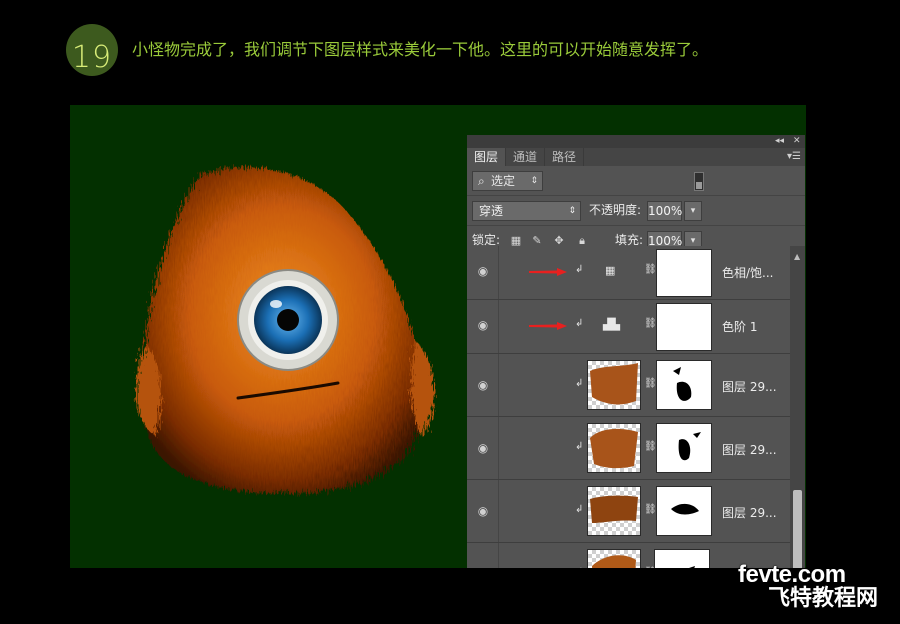  I want to click on step-description: 小怪物完成了，我们调节下图层样式来美化一下他。这里的可以开始随意发挥了。, so click(420, 49).